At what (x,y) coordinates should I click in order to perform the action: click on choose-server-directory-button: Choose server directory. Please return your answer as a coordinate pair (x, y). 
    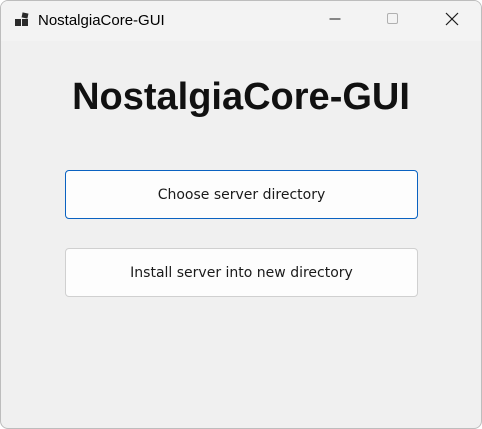
    Looking at the image, I should click on (241, 194).